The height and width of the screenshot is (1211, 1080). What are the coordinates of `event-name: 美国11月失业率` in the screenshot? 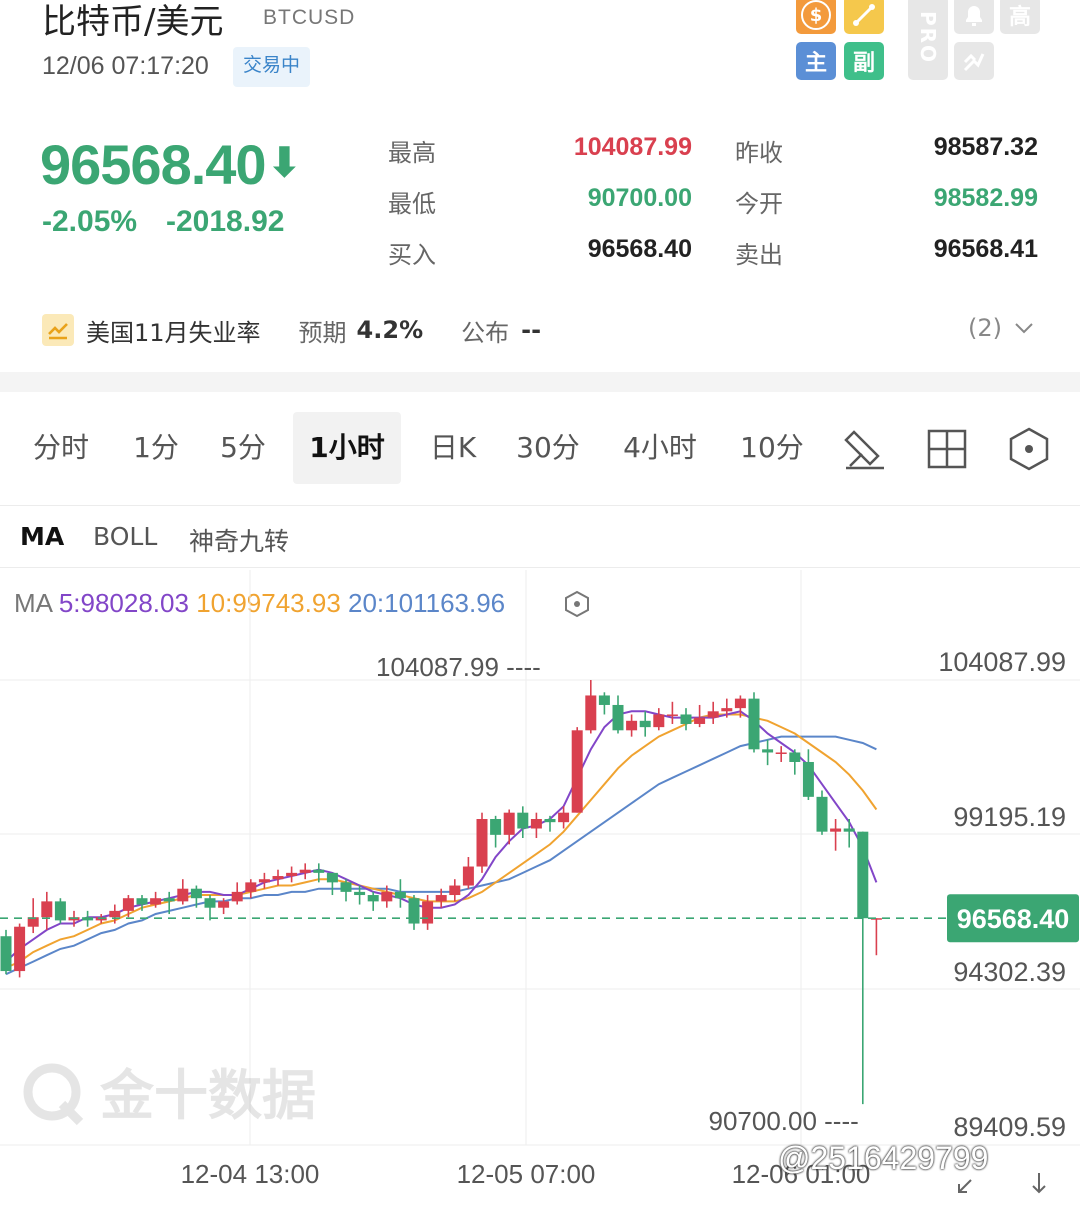 It's located at (173, 332).